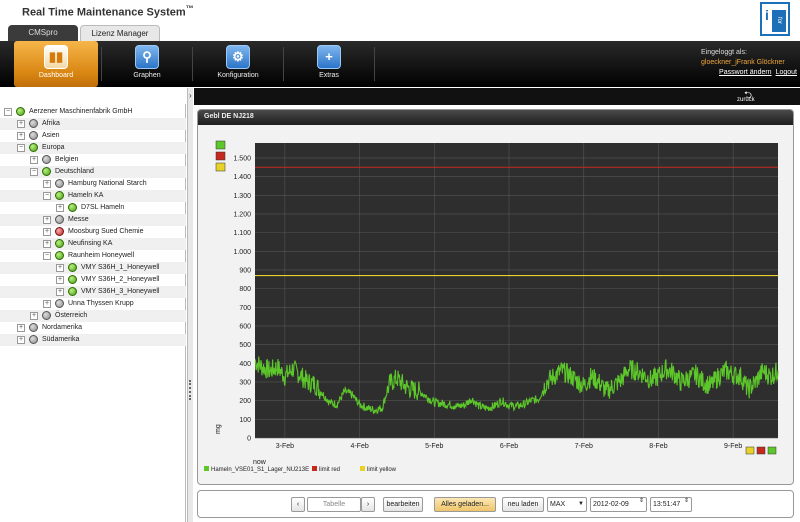  What do you see at coordinates (368, 504) in the screenshot?
I see `next-button: ›` at bounding box center [368, 504].